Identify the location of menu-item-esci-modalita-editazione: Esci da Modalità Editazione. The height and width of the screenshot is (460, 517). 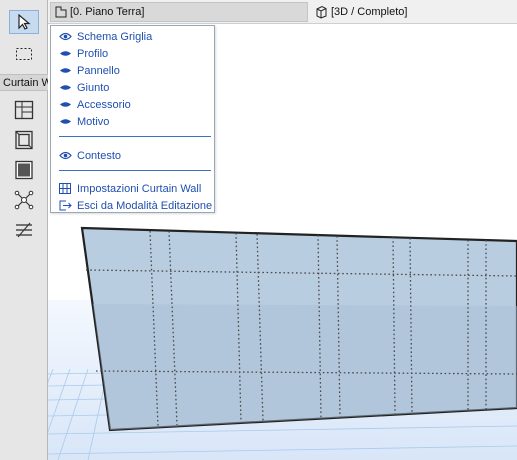
(132, 205).